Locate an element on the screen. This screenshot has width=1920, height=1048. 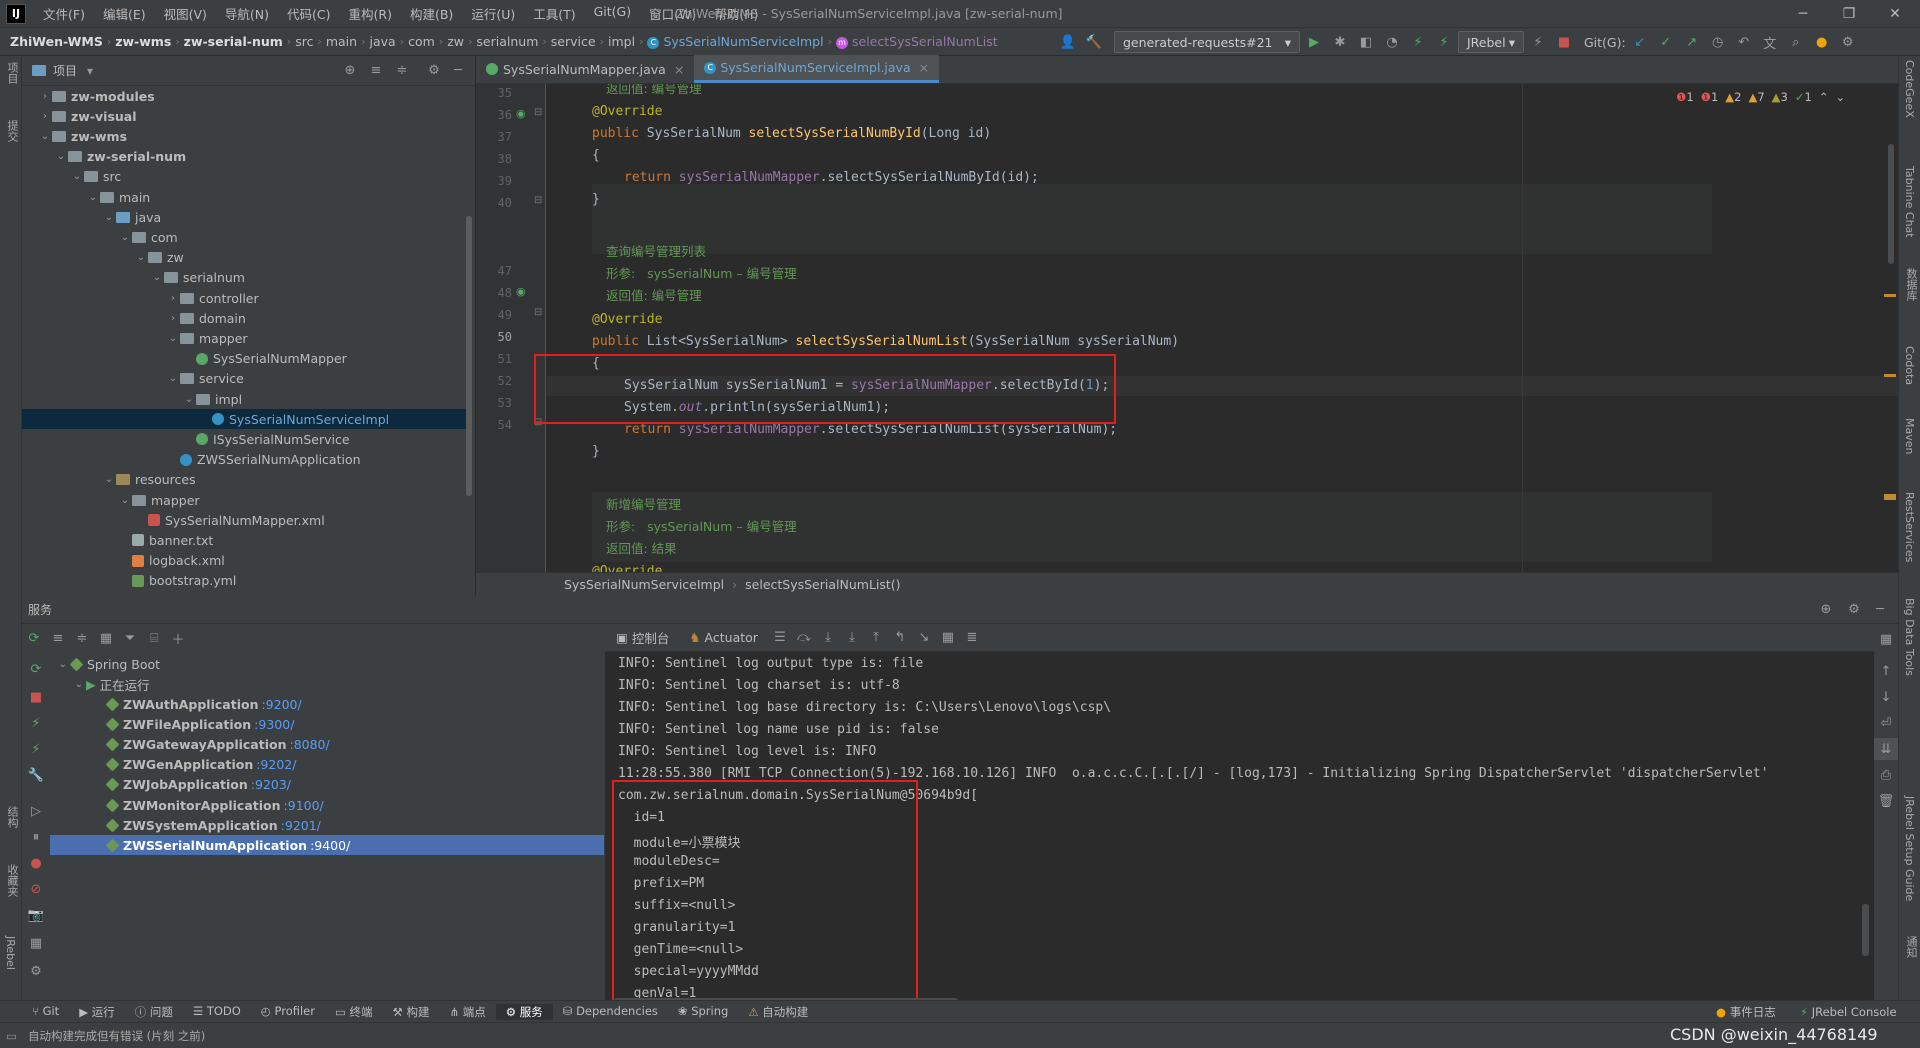
soft-wrap-icon: ⏎ is located at coordinates (1886, 723).